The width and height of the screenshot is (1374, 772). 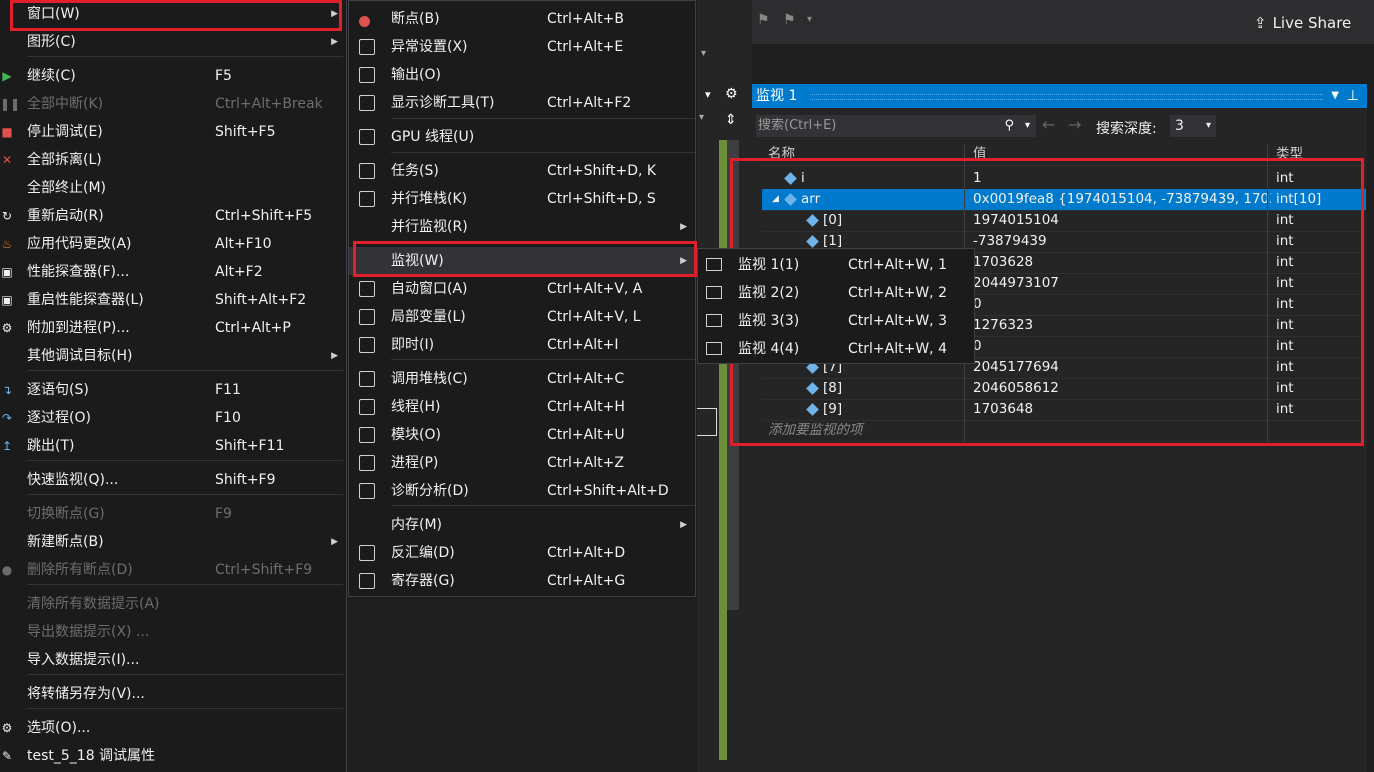 I want to click on modules-icon, so click(x=367, y=435).